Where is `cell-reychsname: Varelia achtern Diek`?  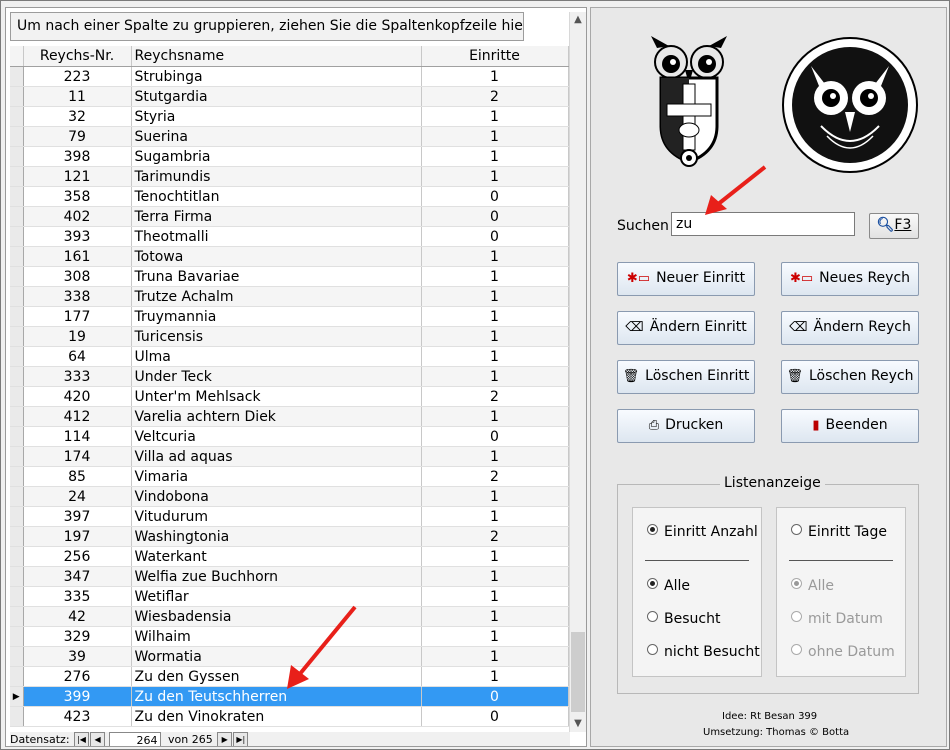 cell-reychsname: Varelia achtern Diek is located at coordinates (276, 416).